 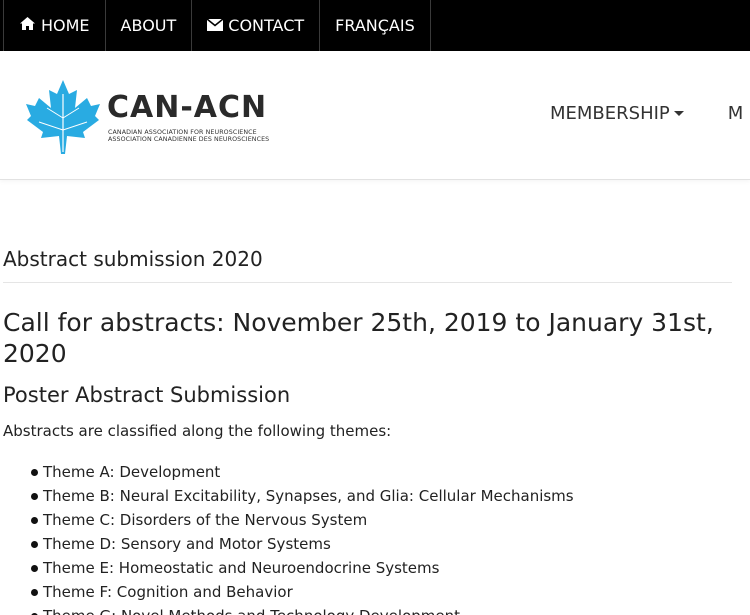 What do you see at coordinates (147, 395) in the screenshot?
I see `poster-submission-heading: Poster Abstract Submission` at bounding box center [147, 395].